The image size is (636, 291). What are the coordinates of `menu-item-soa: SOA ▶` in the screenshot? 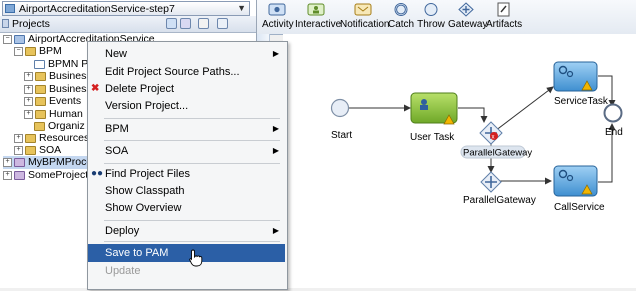 It's located at (186, 151).